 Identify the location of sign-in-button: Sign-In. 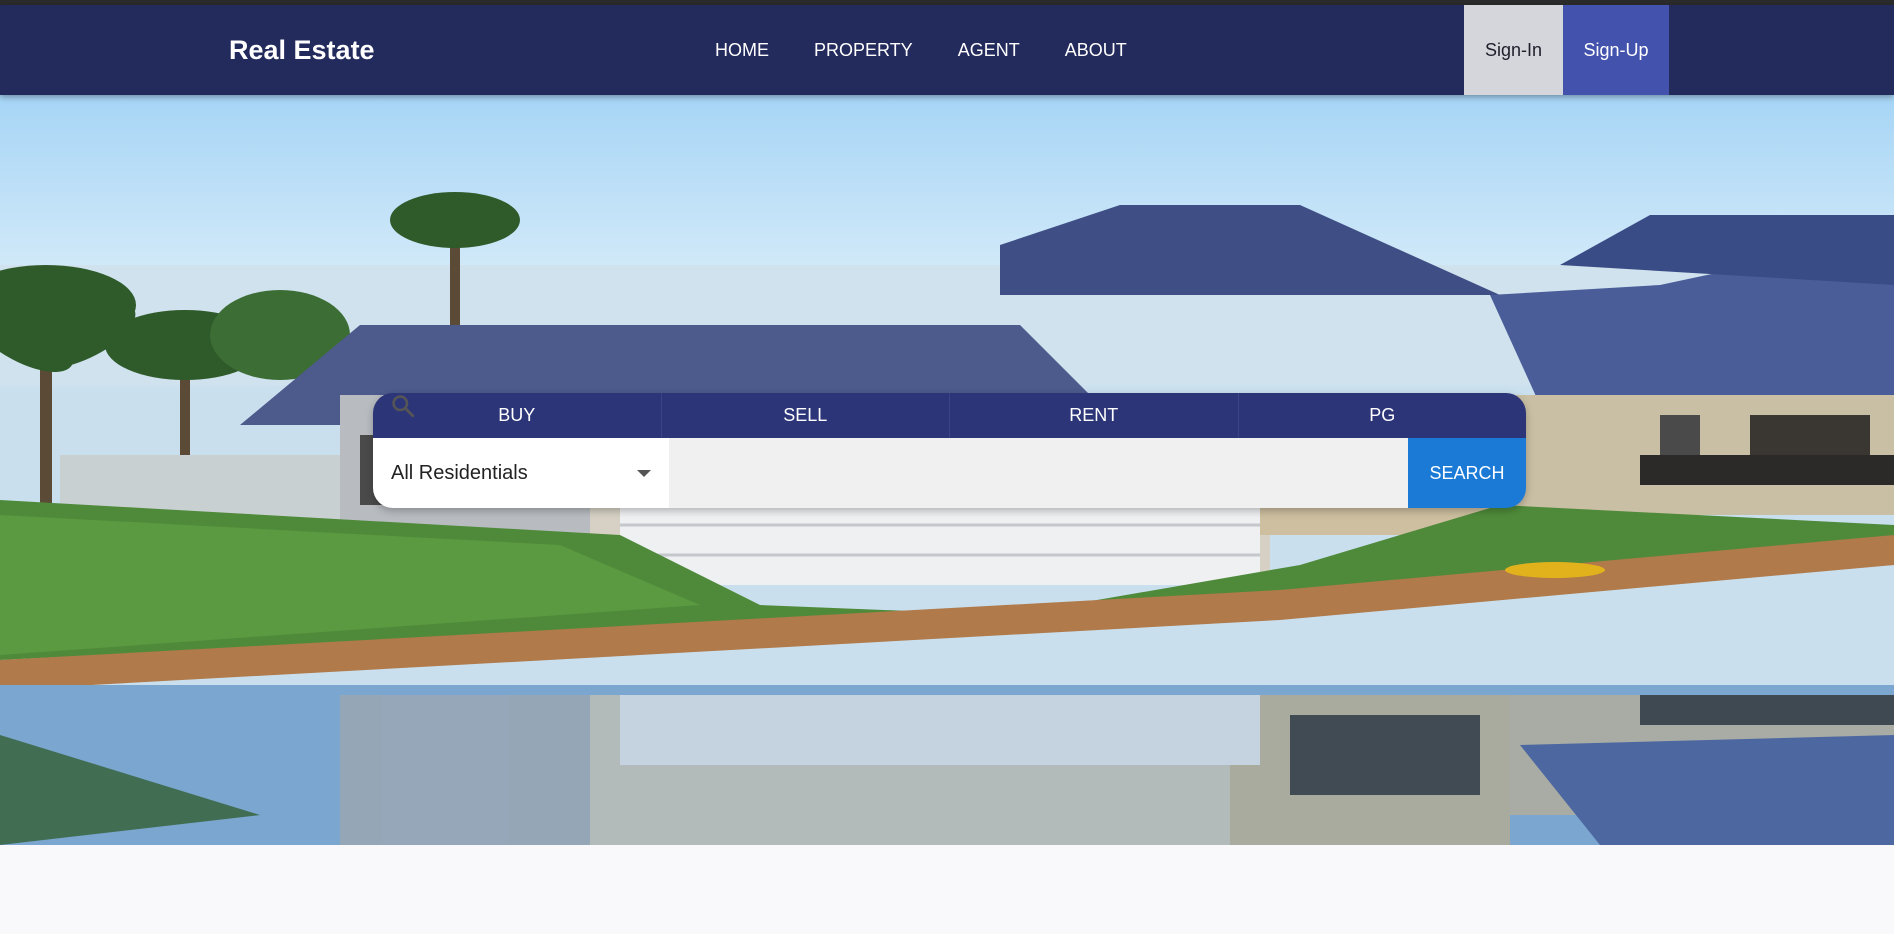
(1513, 50).